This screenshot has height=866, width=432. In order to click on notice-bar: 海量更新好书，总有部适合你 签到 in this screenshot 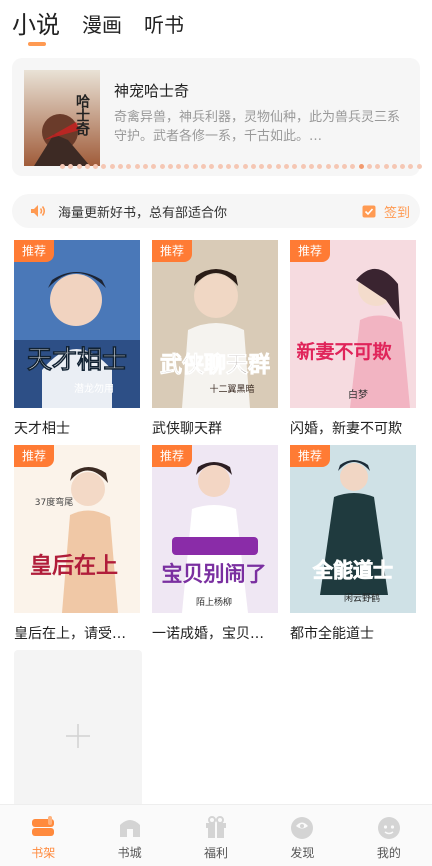, I will do `click(216, 211)`.